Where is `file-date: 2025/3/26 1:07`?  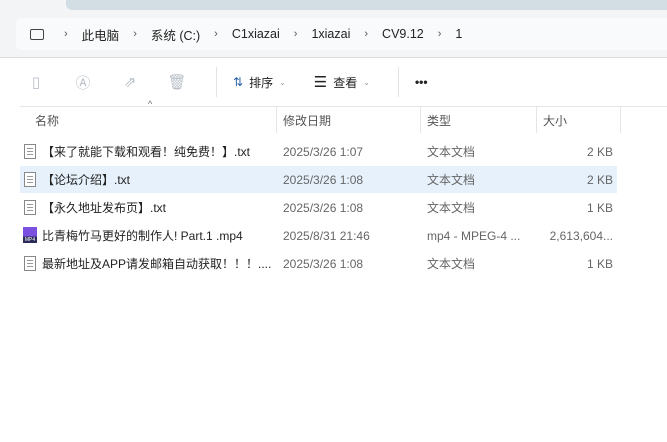 file-date: 2025/3/26 1:07 is located at coordinates (323, 151).